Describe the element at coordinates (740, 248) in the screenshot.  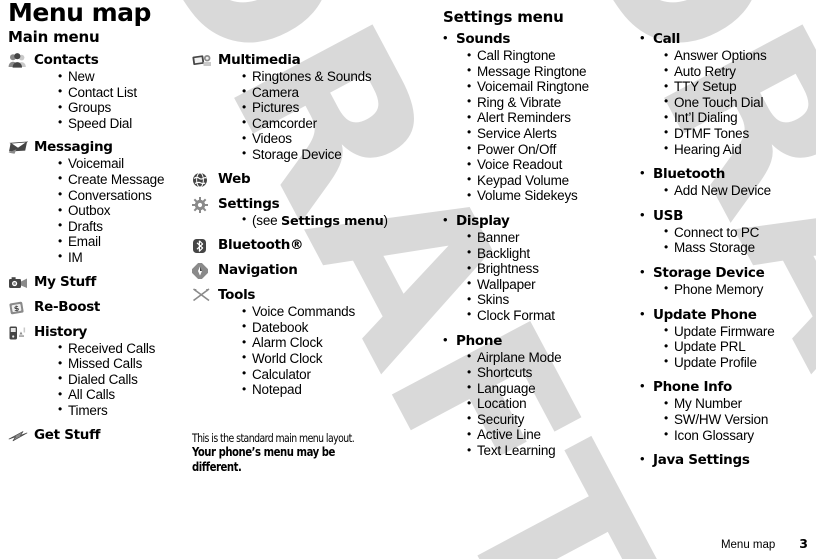
I see `settings-subitem: Mass Storage` at that location.